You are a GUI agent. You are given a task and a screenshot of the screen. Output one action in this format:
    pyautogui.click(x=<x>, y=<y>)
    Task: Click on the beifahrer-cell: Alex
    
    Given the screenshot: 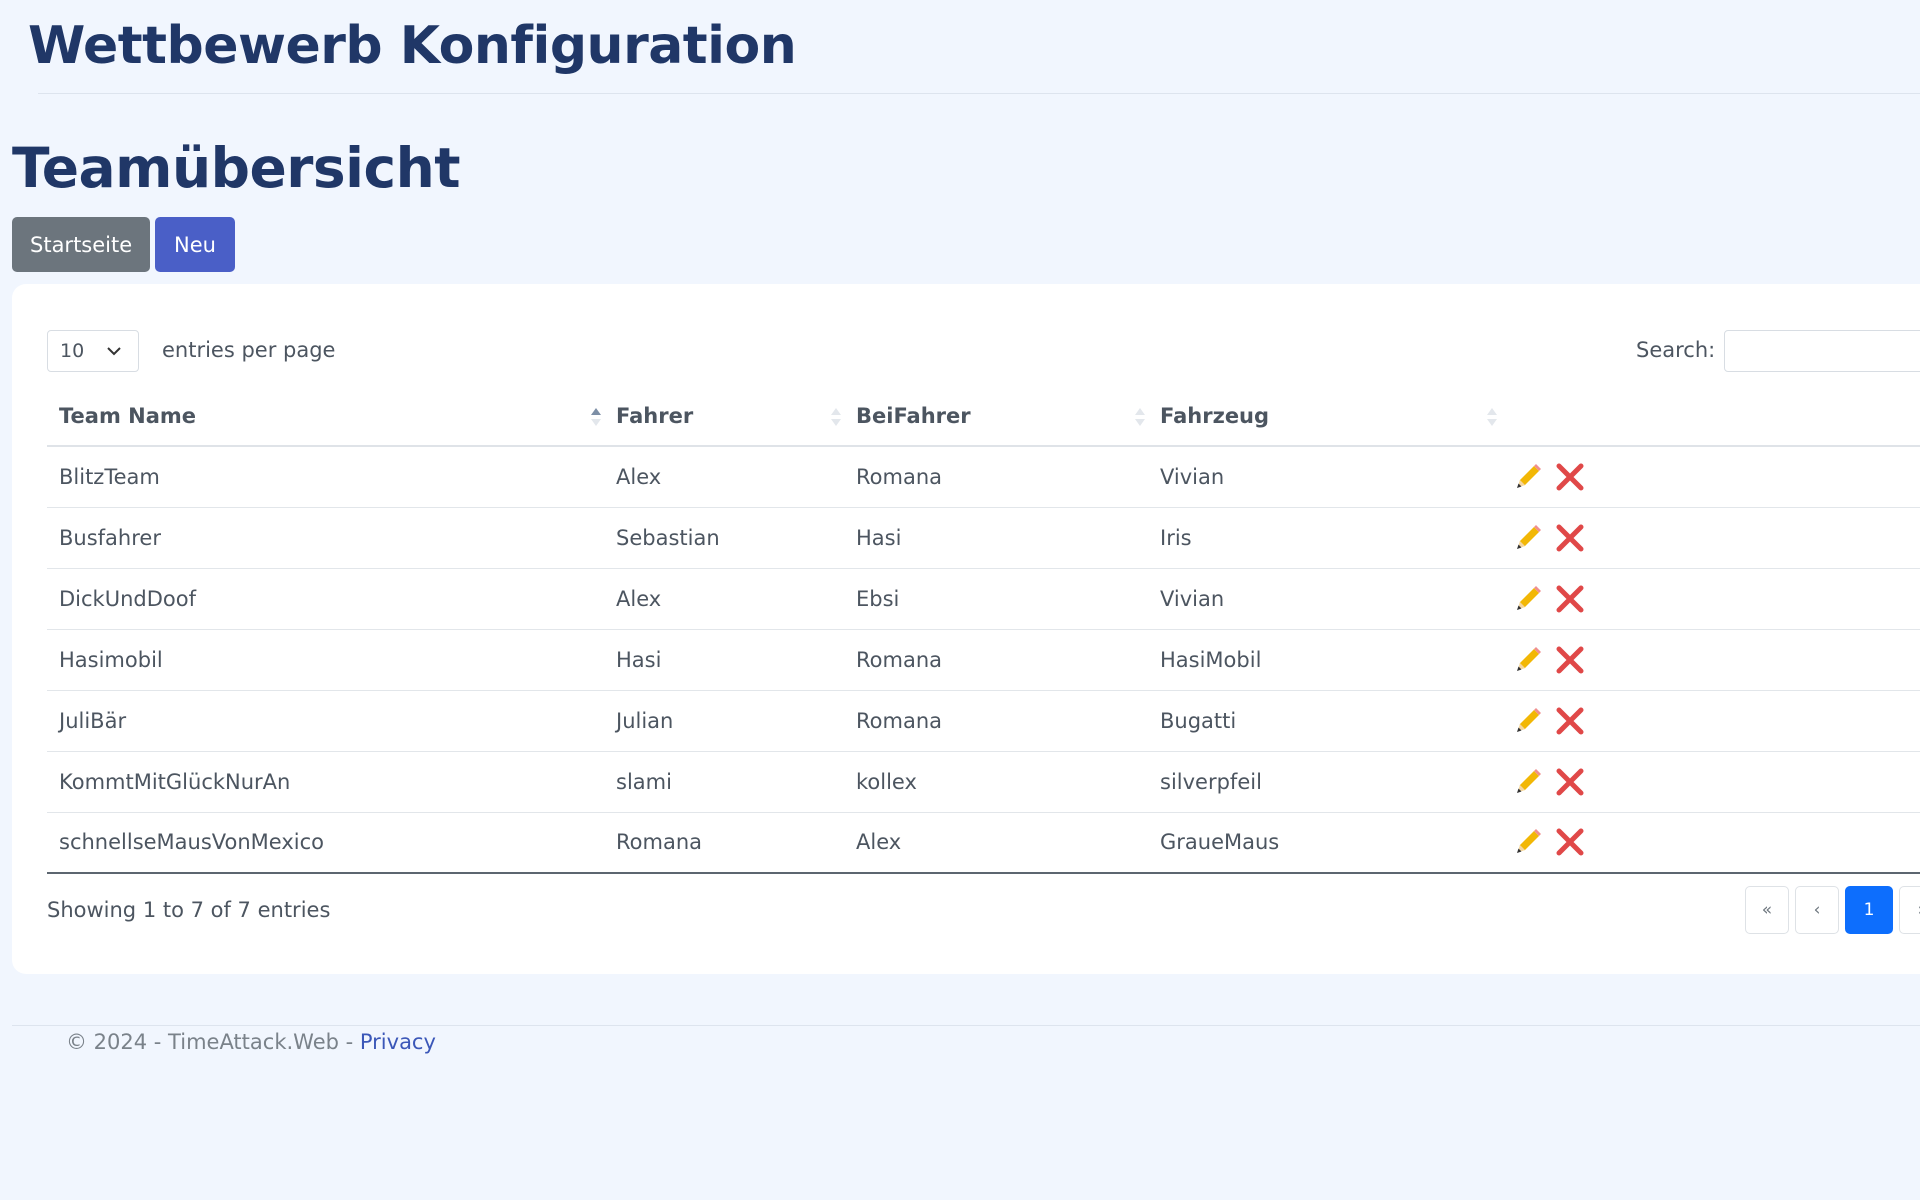 What is the action you would take?
    pyautogui.click(x=996, y=843)
    